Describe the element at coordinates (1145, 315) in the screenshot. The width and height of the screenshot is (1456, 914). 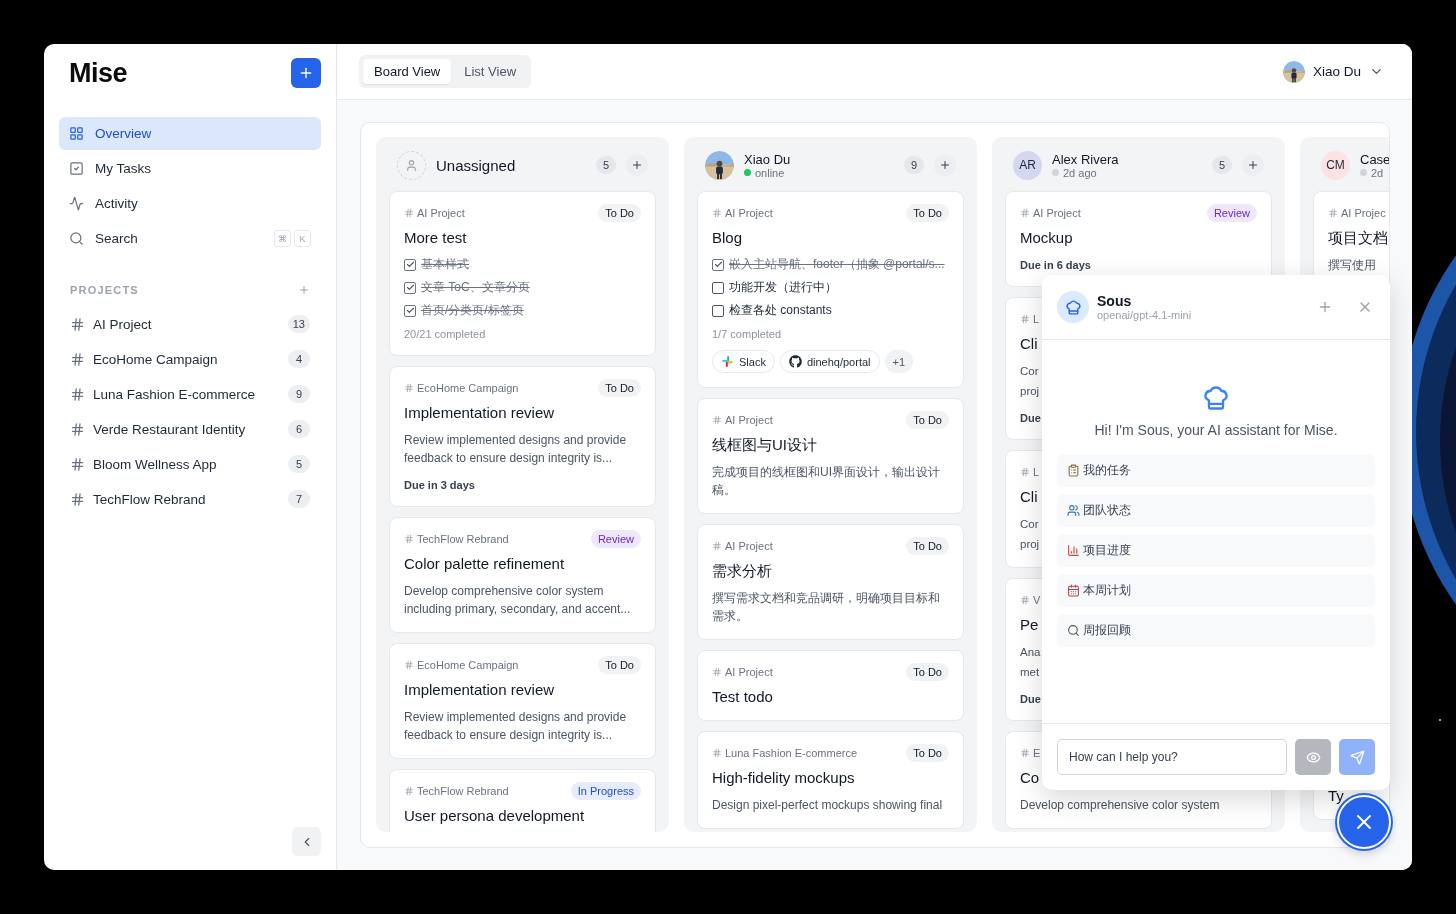
I see `model-name: openai/gpt-4.1-mini` at that location.